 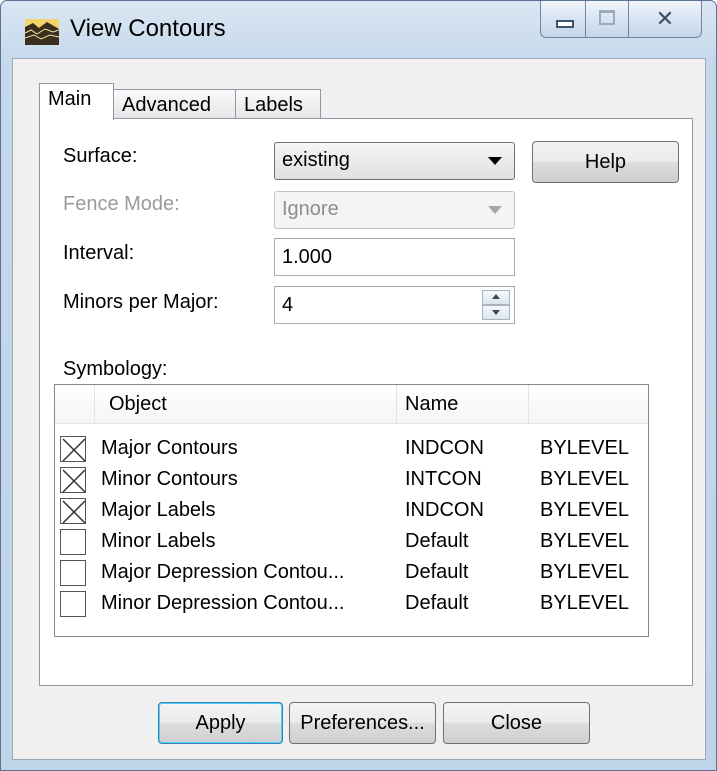 What do you see at coordinates (351, 480) in the screenshot?
I see `list-item: Minor Contours INTCON BYLEVEL` at bounding box center [351, 480].